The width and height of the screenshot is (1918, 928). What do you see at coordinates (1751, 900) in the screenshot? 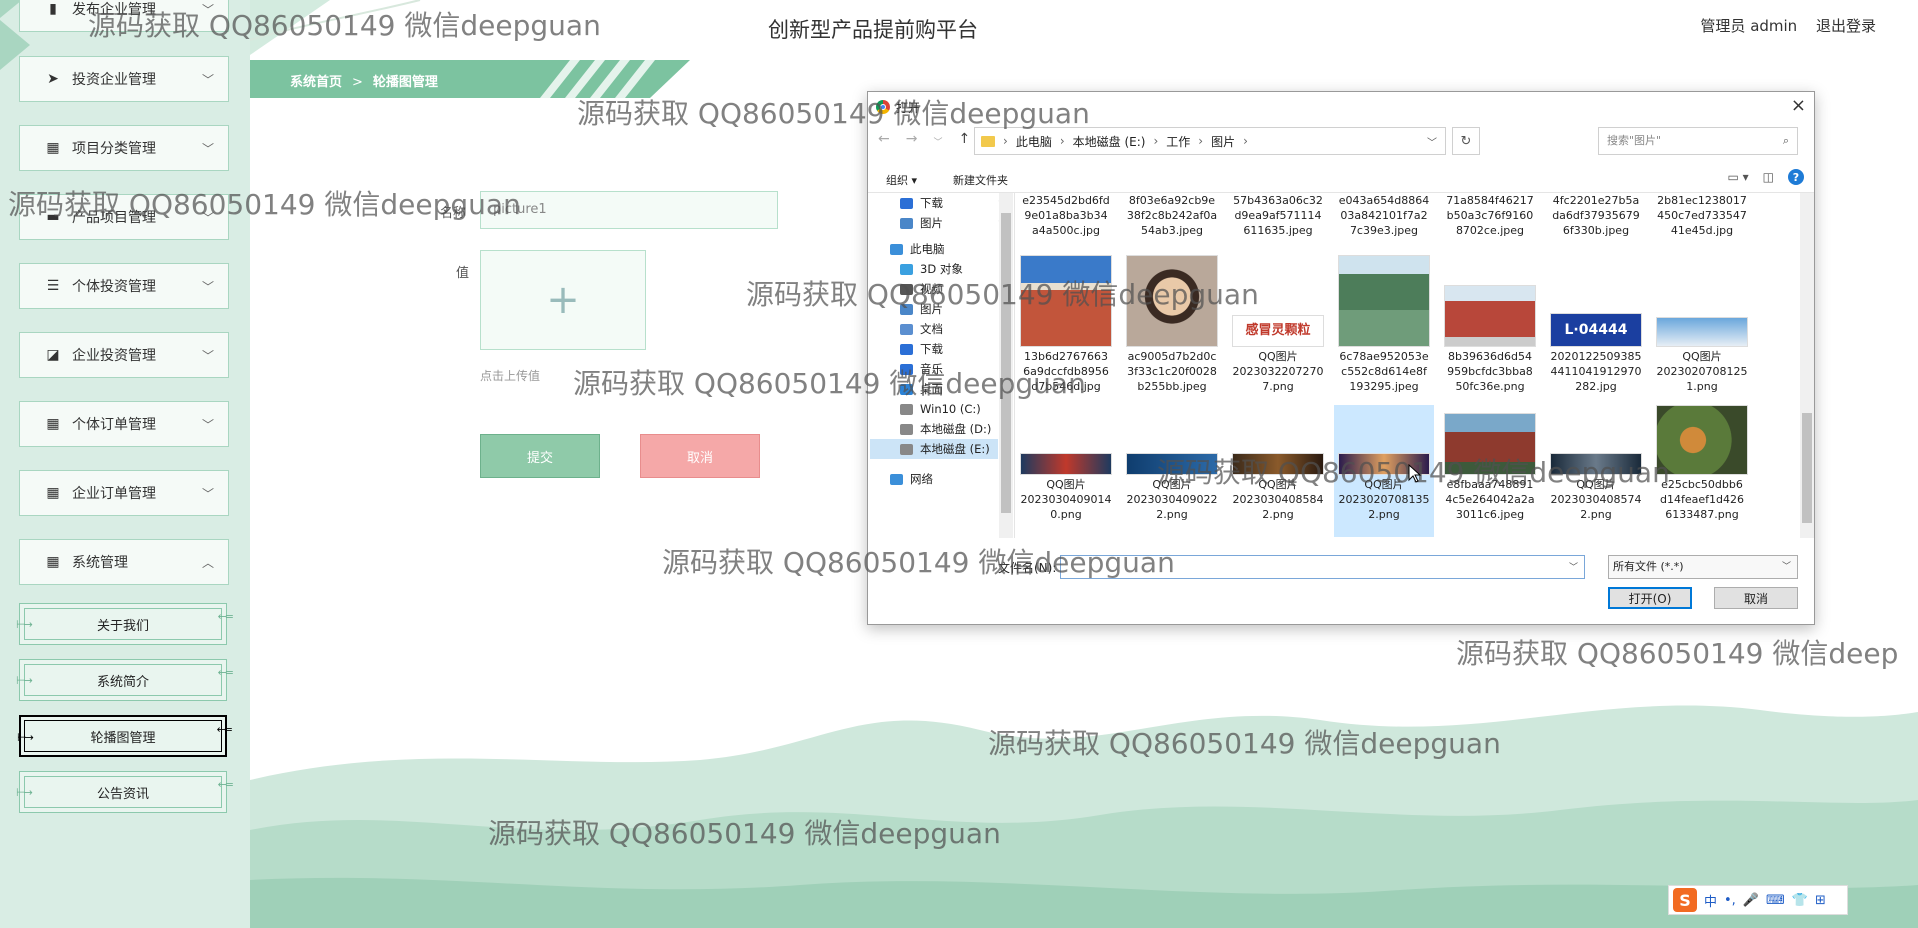
I see `microphone-icon: 🎤` at bounding box center [1751, 900].